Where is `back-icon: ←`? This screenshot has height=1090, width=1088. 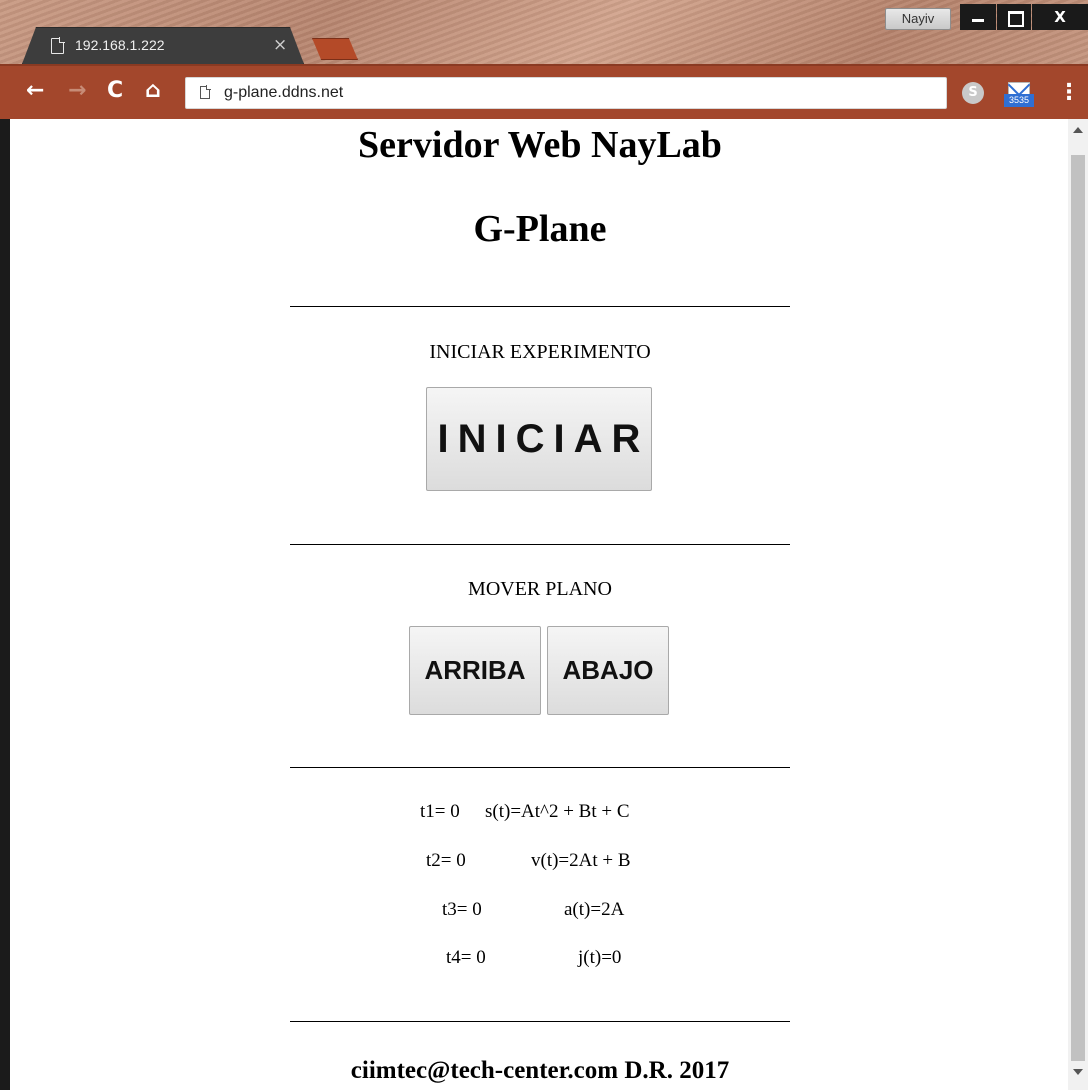
back-icon: ← is located at coordinates (35, 91).